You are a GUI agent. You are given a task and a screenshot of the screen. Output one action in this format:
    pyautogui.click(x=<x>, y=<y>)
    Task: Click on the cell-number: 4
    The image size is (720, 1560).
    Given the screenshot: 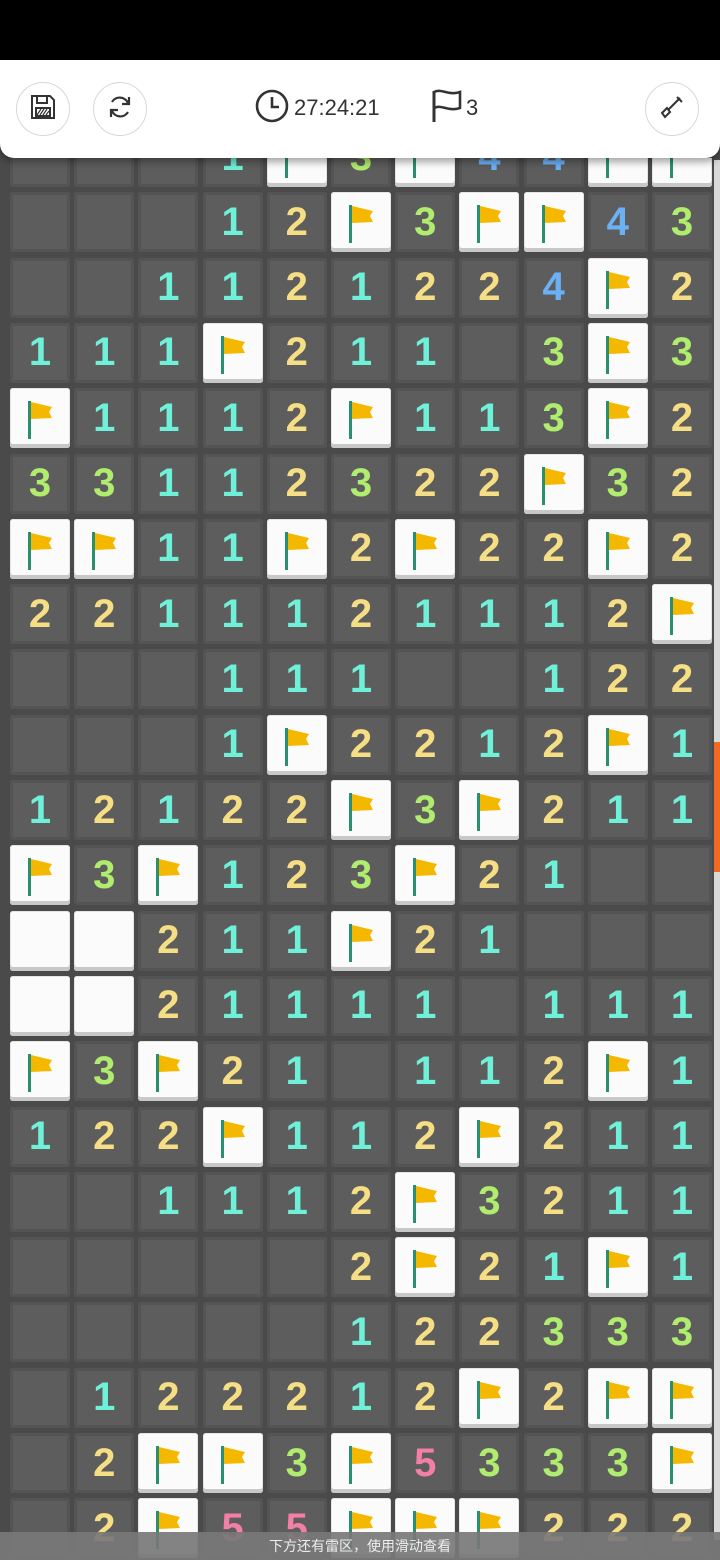 What is the action you would take?
    pyautogui.click(x=489, y=172)
    